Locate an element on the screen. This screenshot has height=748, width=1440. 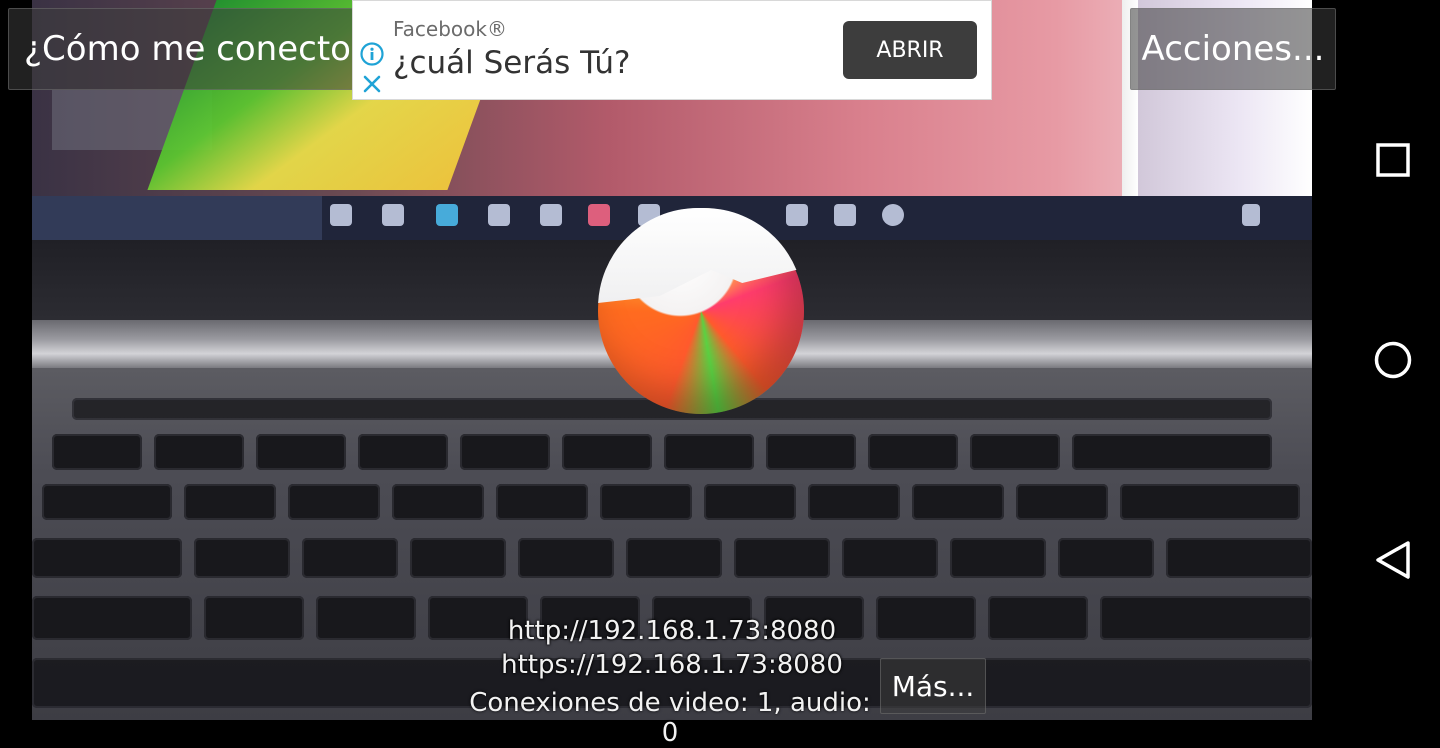
ad-title: ¿cuál Serás Tú? is located at coordinates (511, 63).